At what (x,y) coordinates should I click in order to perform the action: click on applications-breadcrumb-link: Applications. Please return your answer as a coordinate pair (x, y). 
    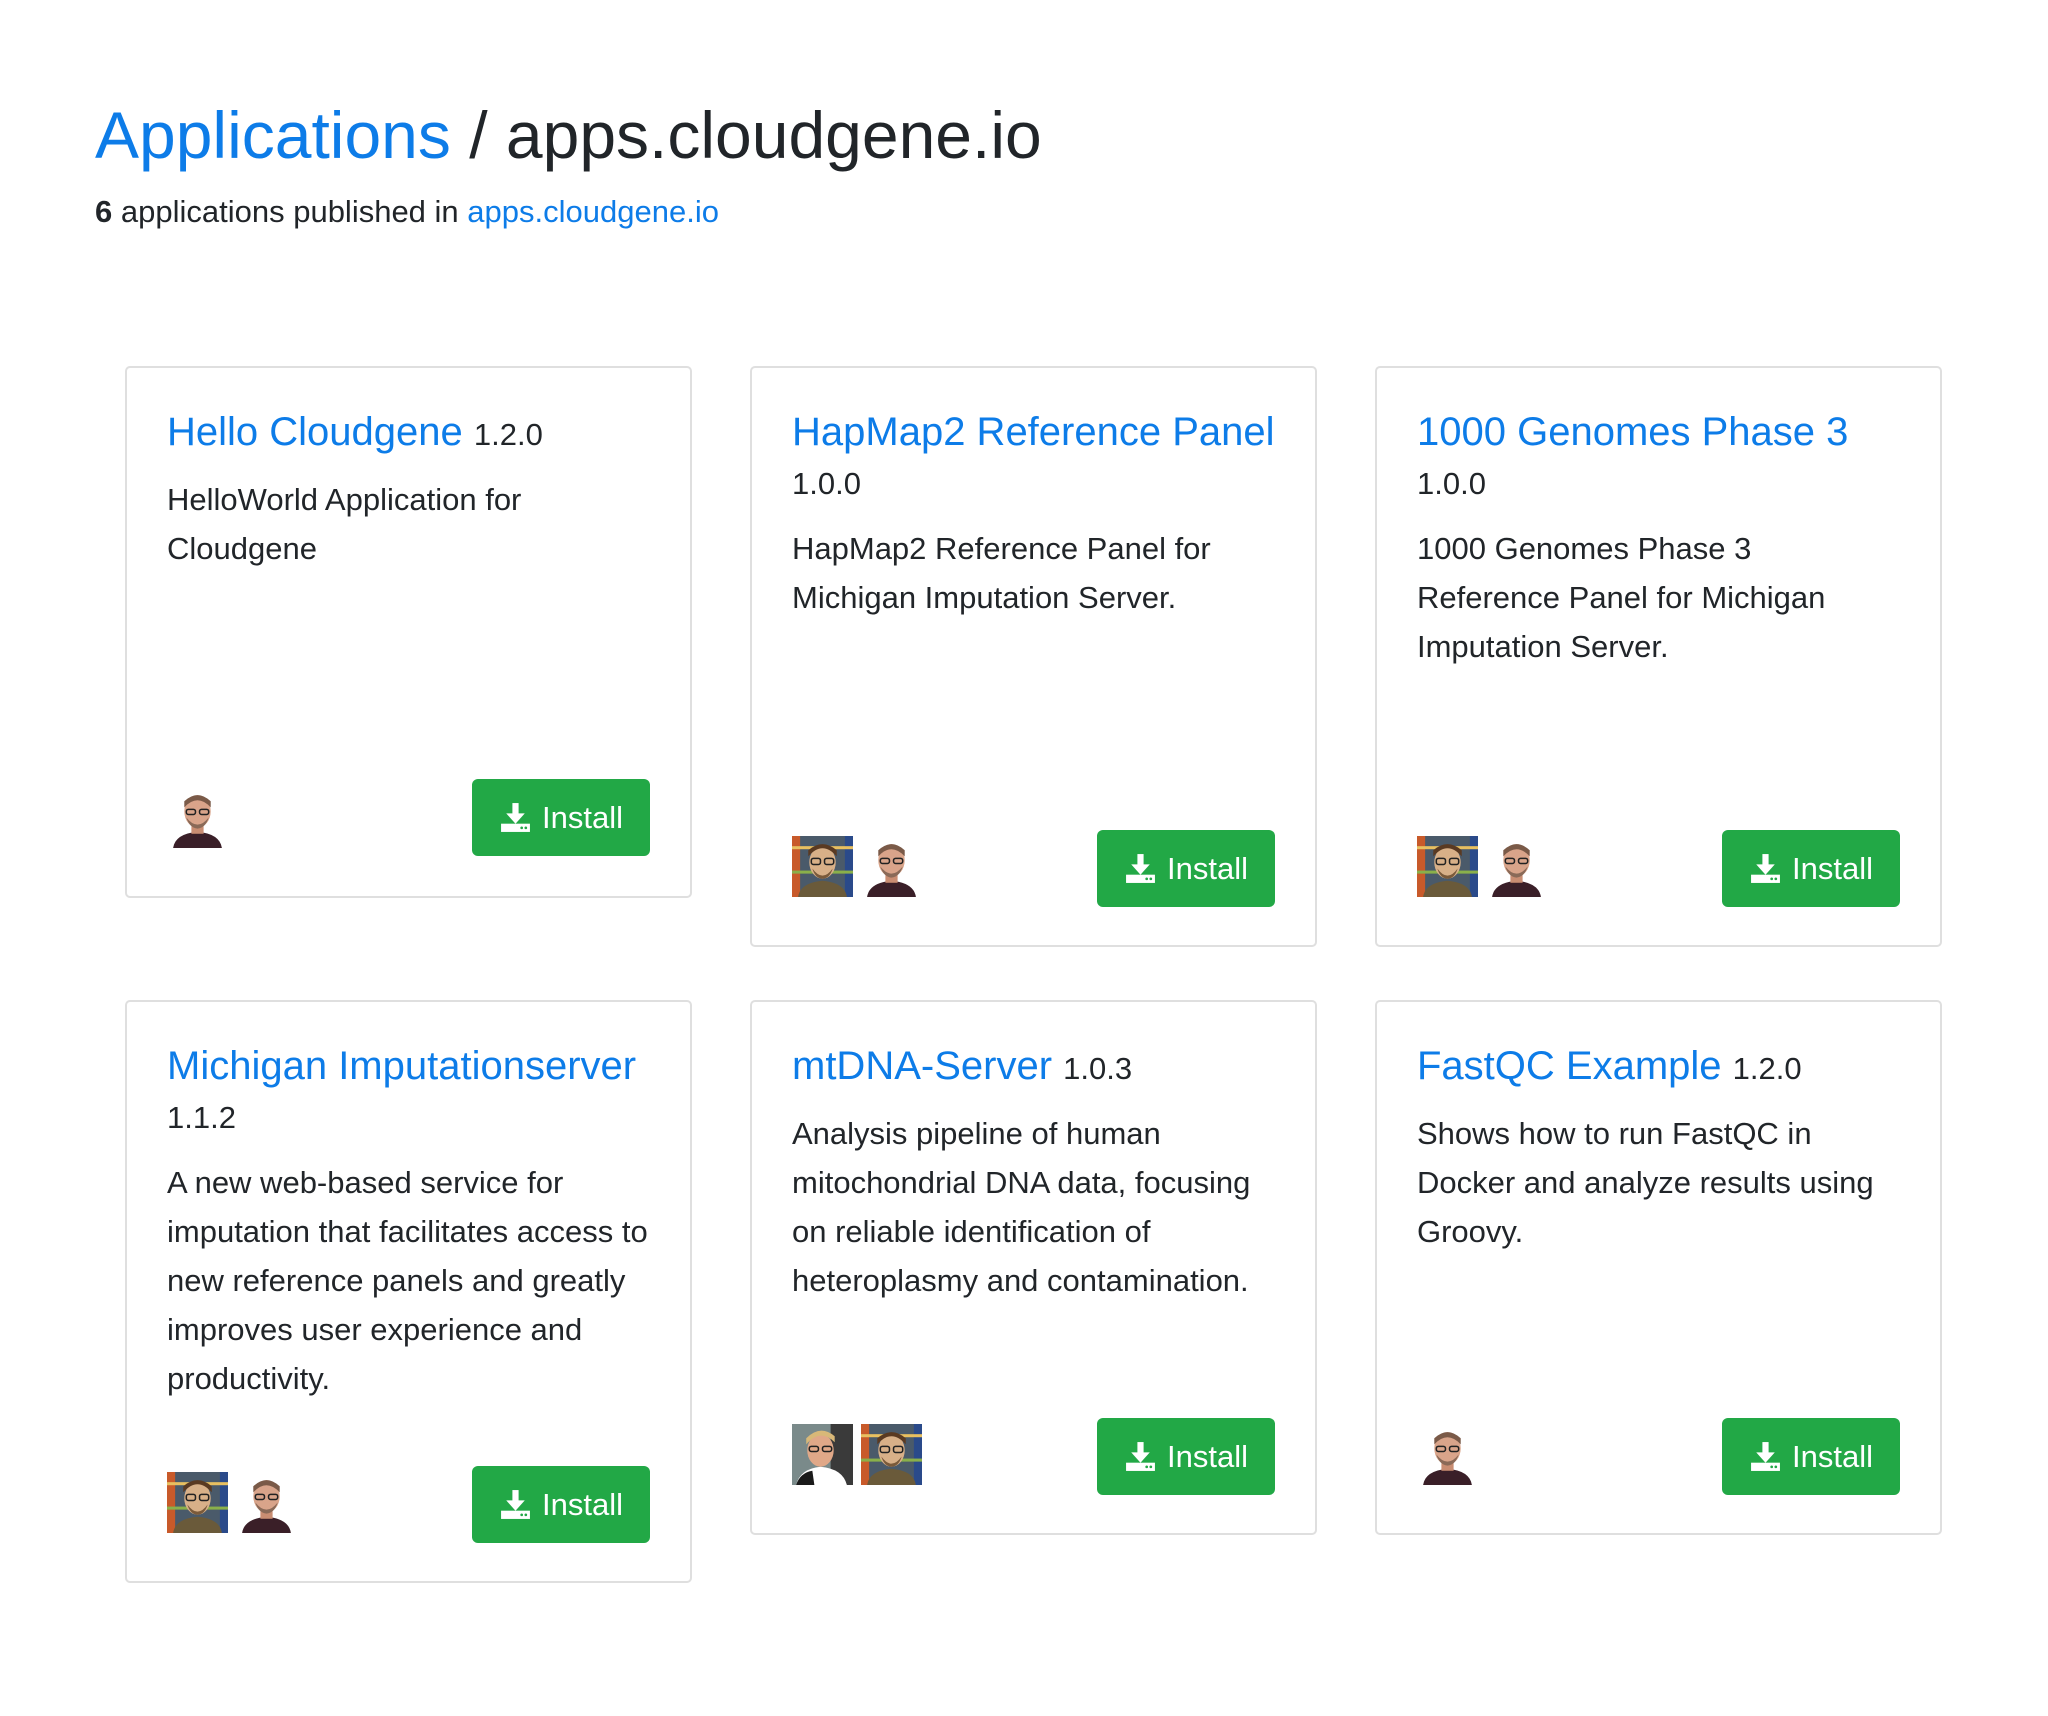
    Looking at the image, I should click on (273, 135).